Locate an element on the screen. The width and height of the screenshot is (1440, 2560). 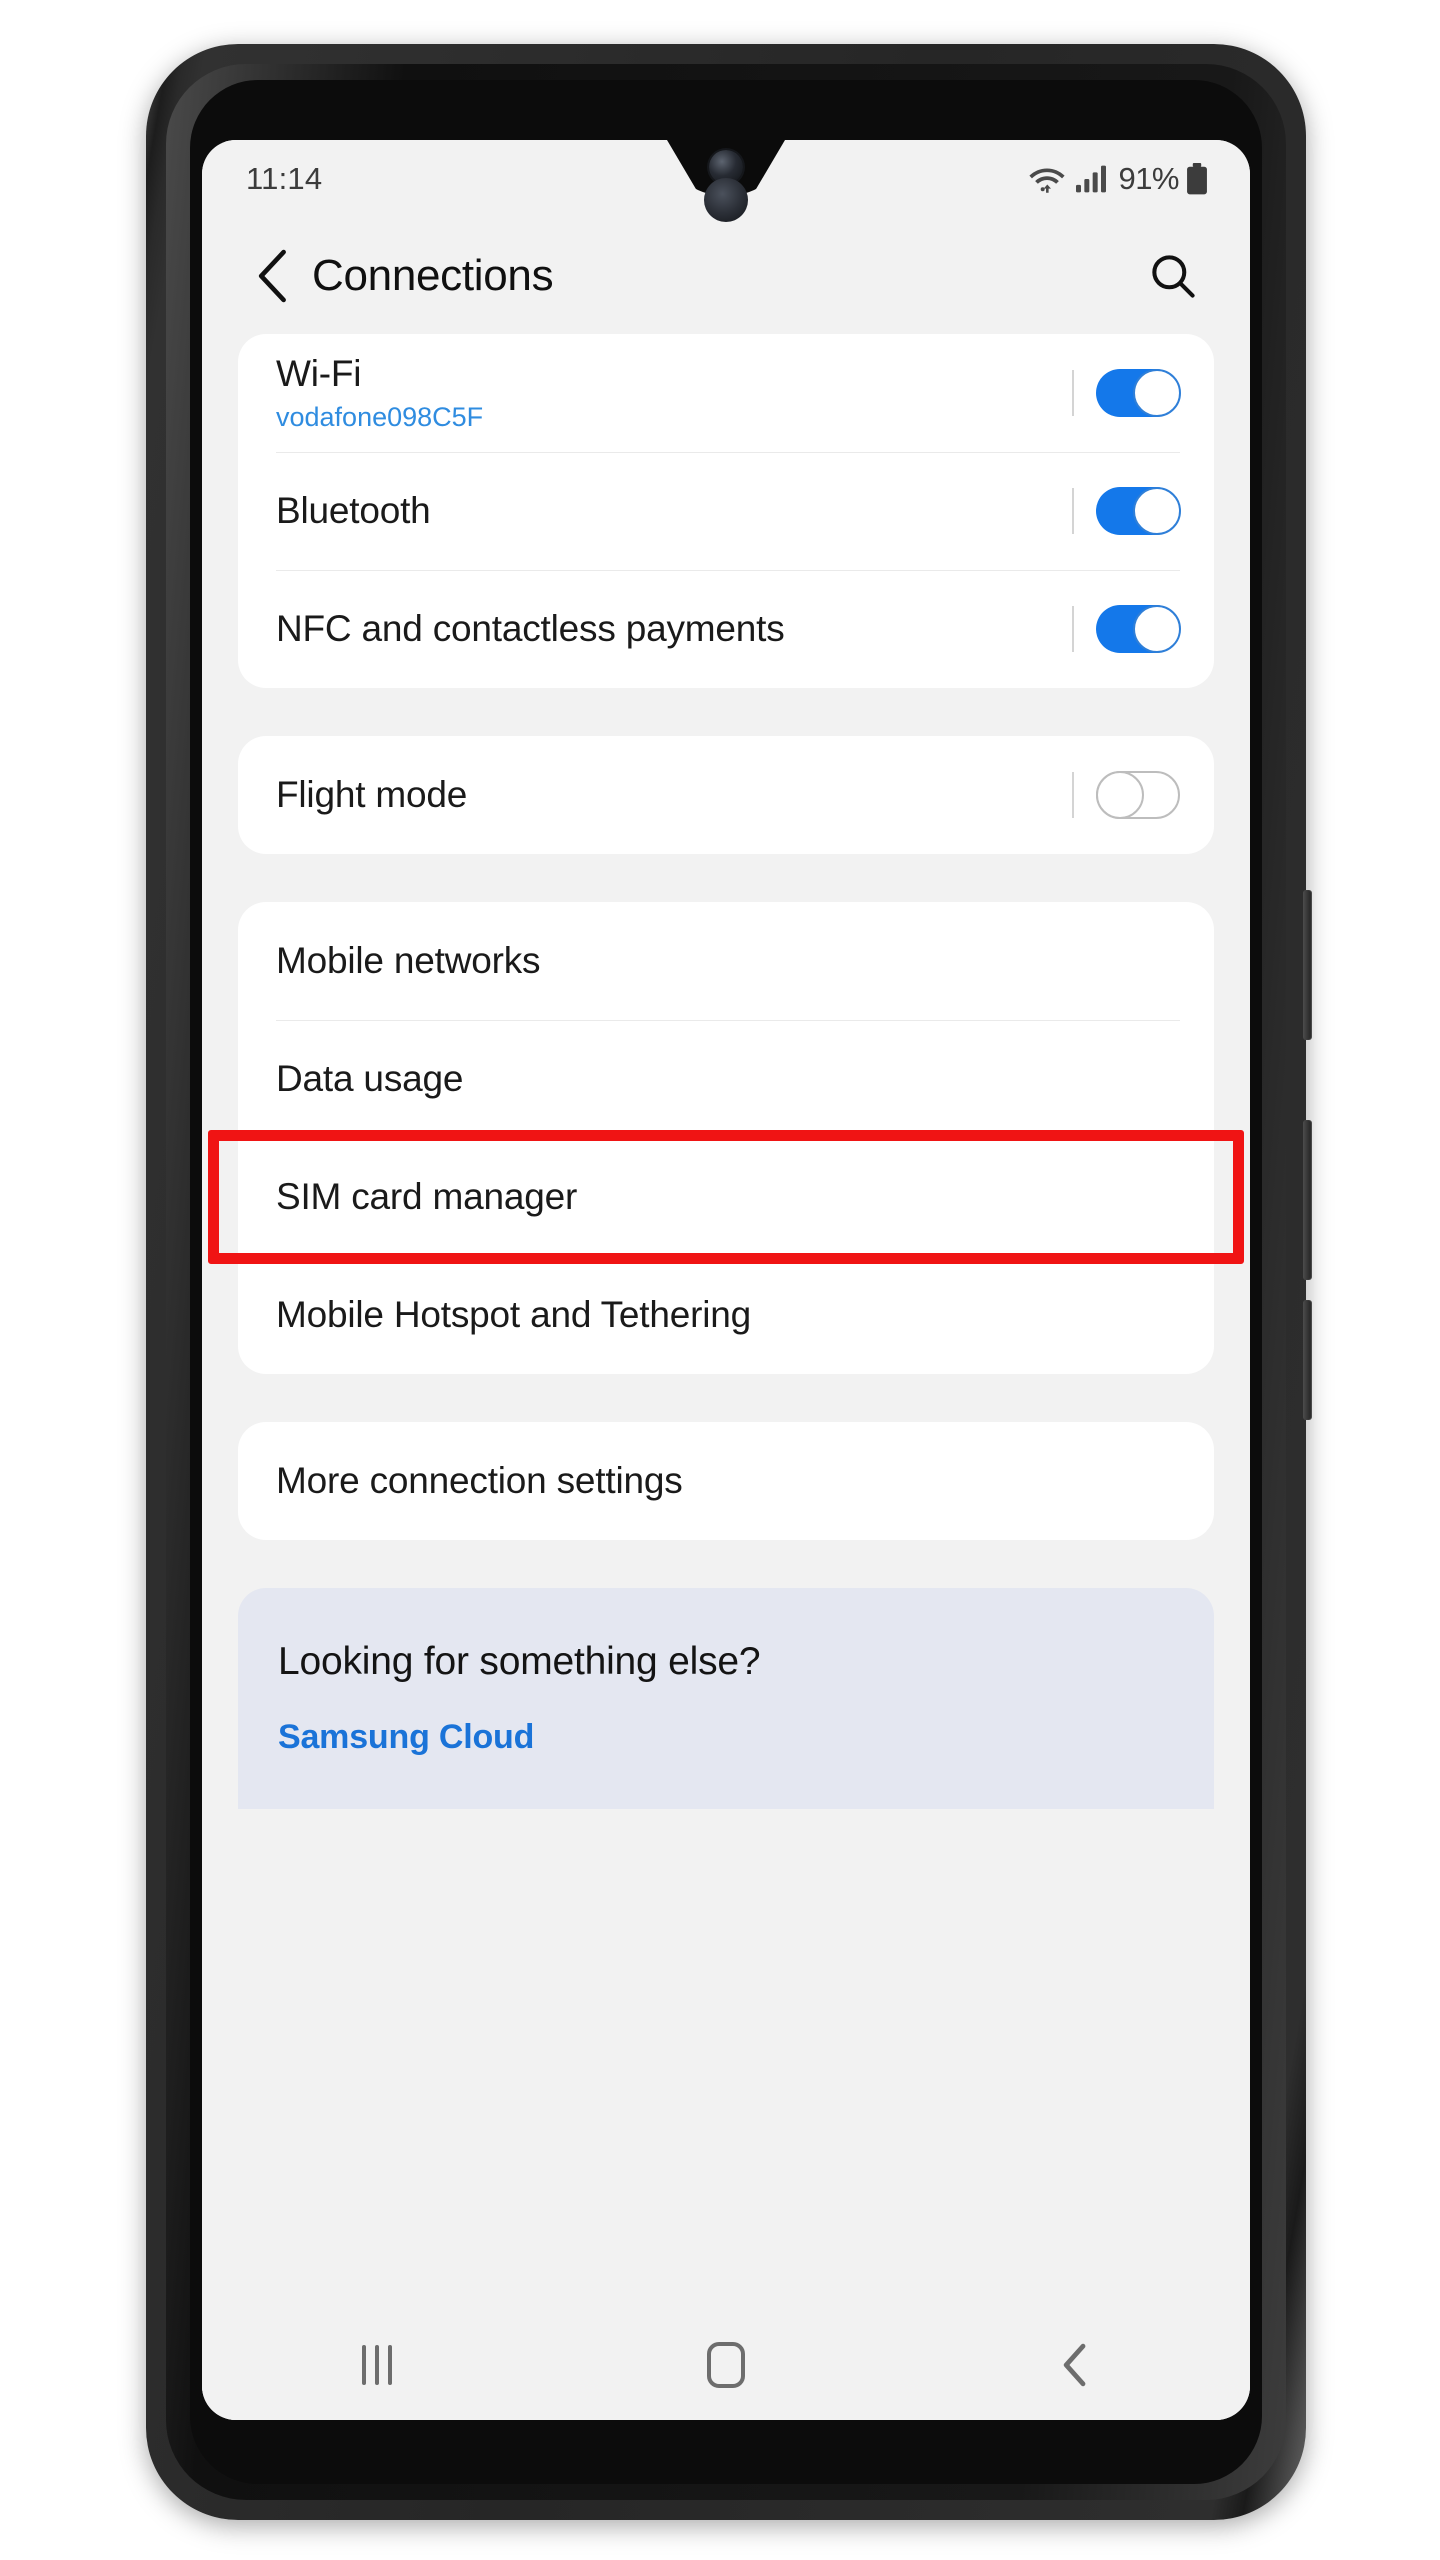
home-icon is located at coordinates (725, 2365).